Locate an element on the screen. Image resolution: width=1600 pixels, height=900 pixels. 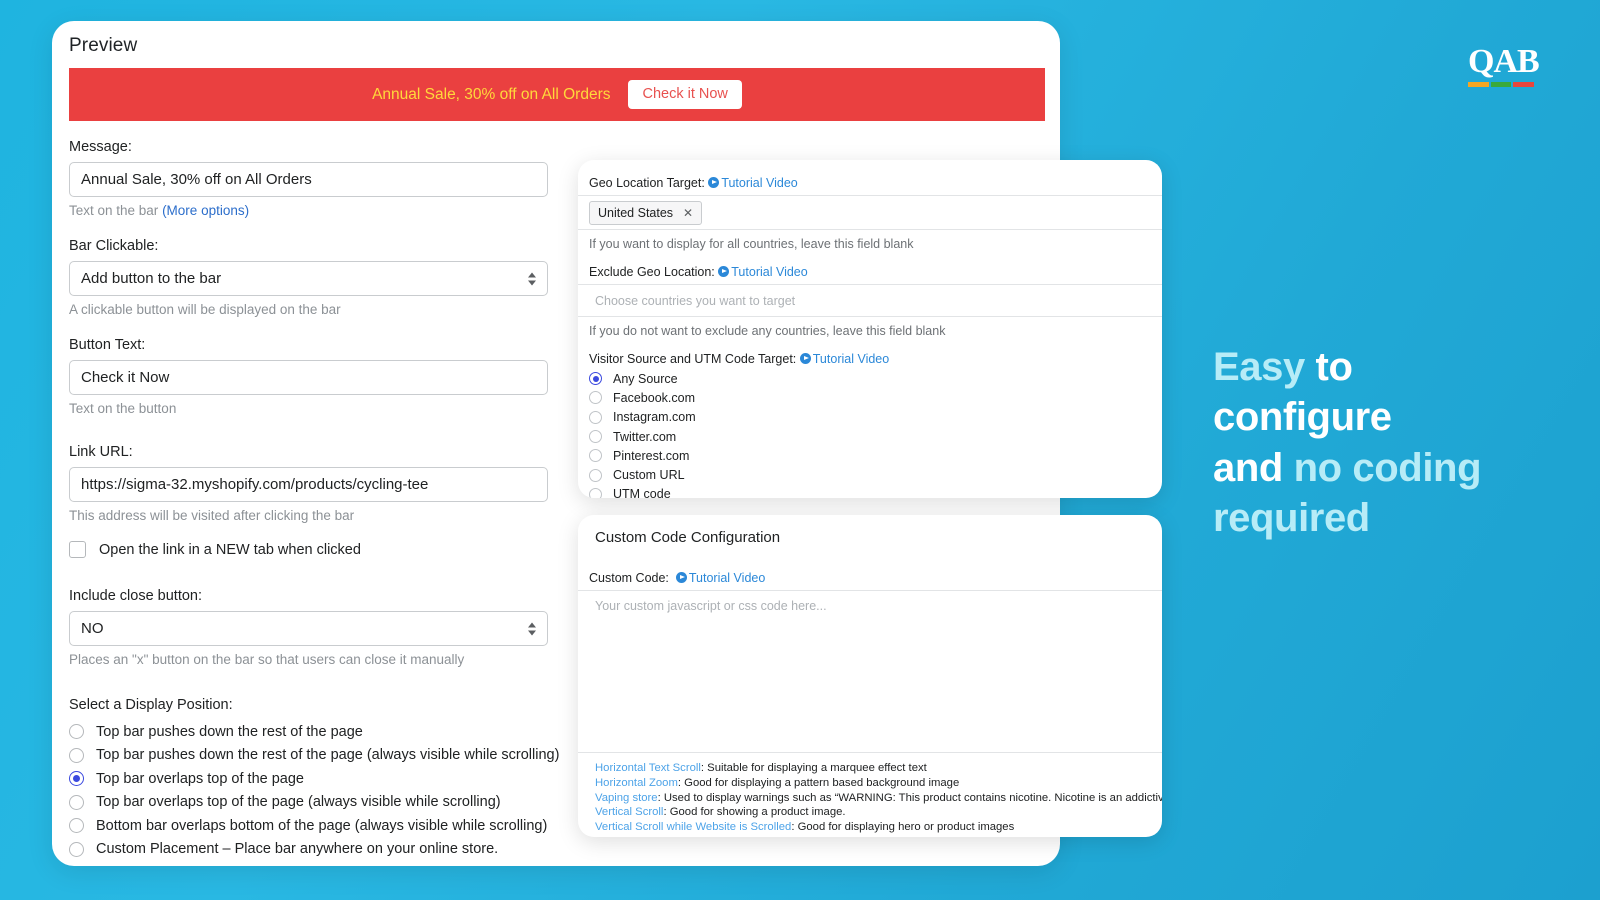
geo-exclude-label: Exclude Geo Location: Tutorial Video is located at coordinates (870, 272).